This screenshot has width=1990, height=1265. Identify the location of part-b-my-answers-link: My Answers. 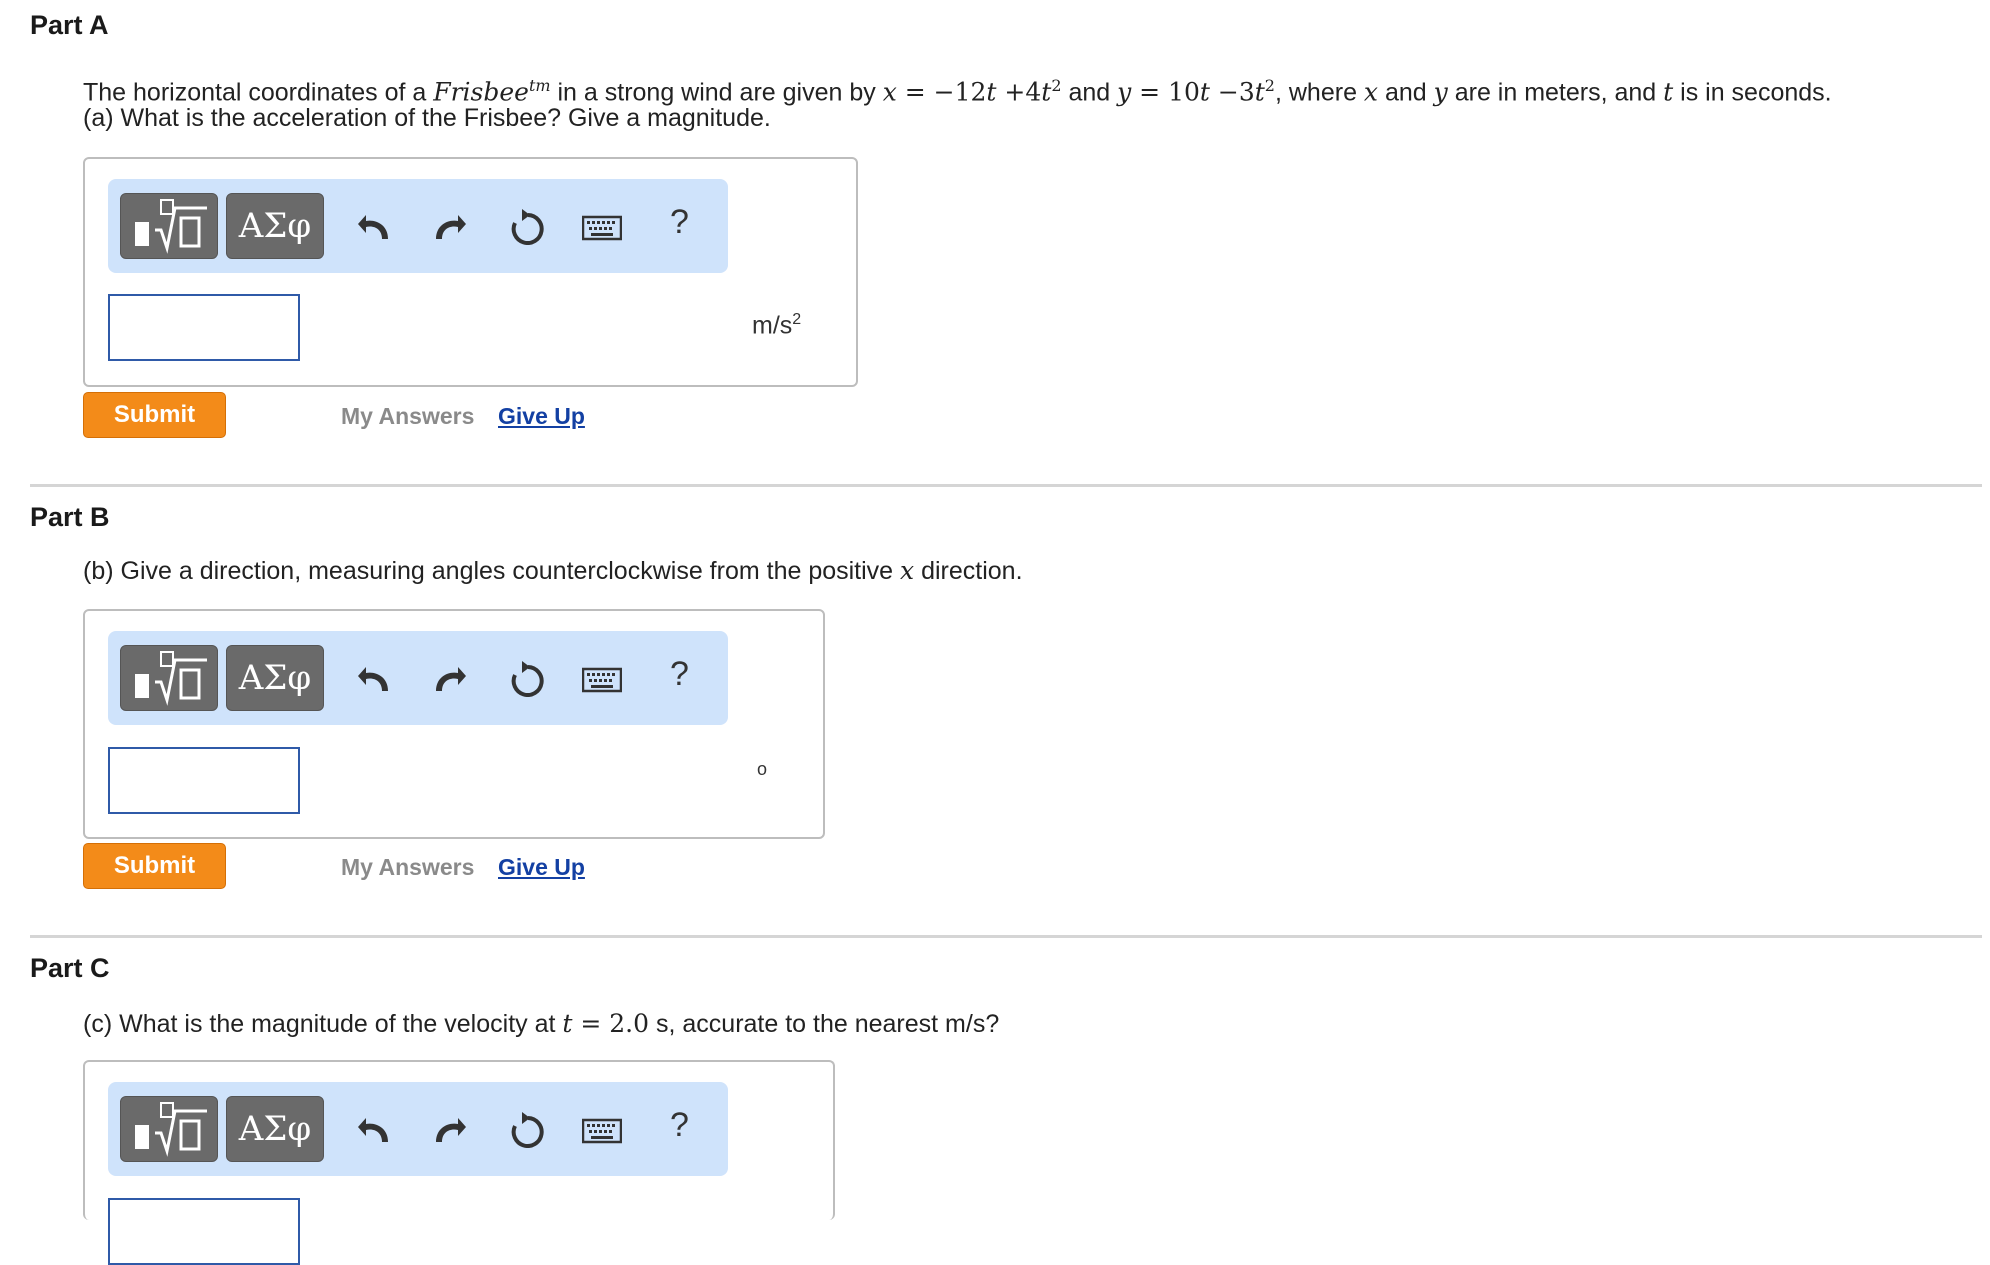
(407, 867).